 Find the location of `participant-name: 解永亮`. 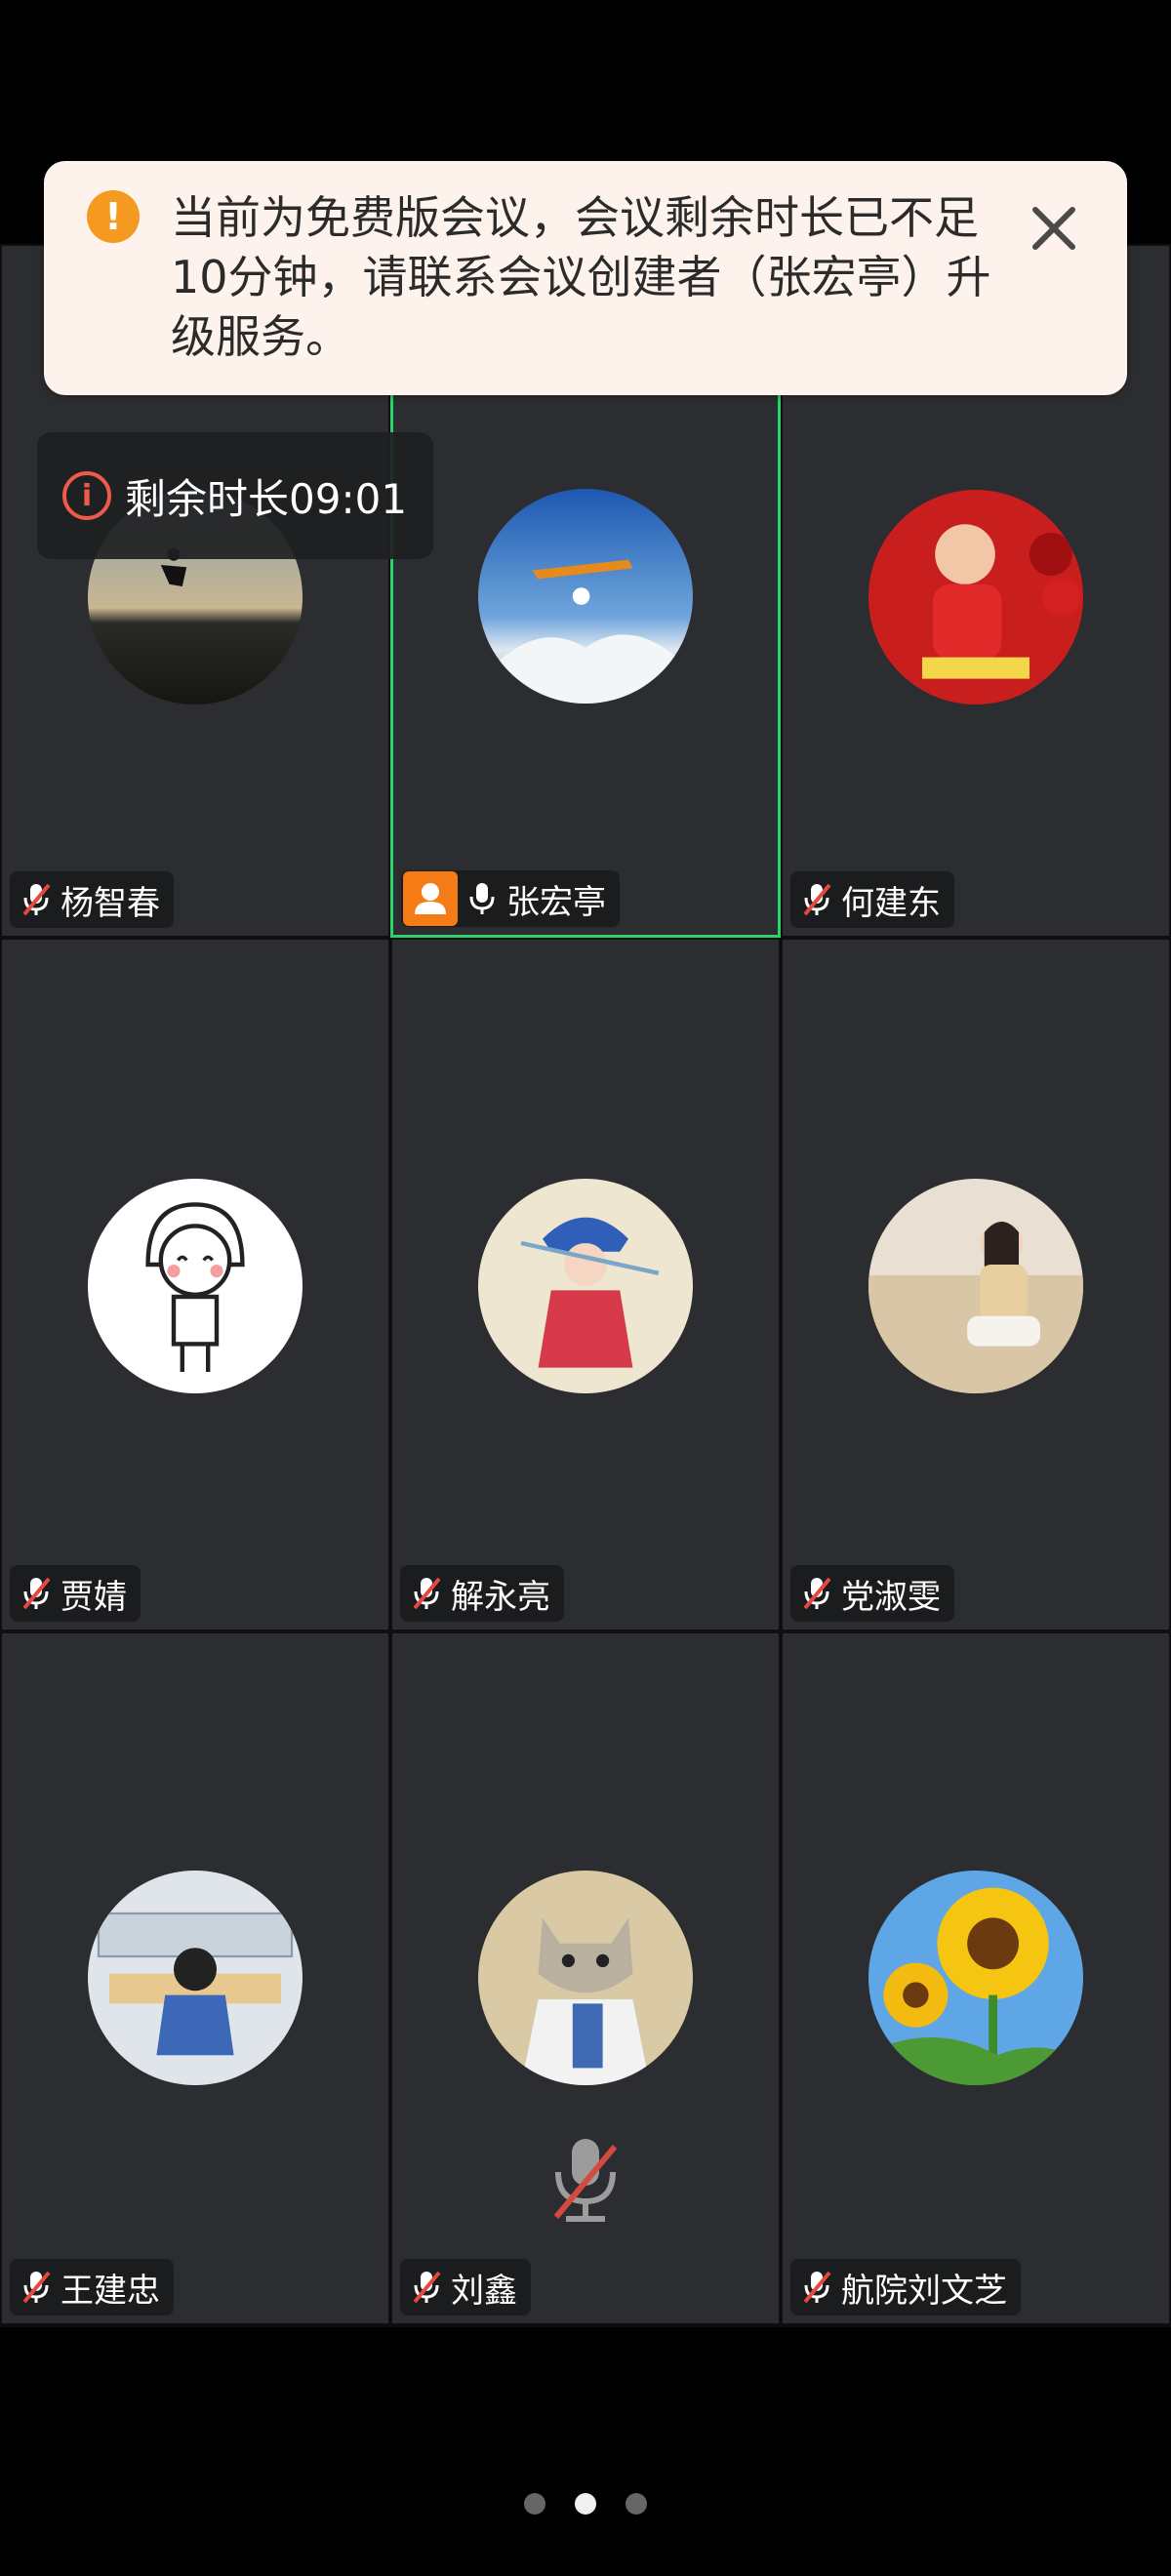

participant-name: 解永亮 is located at coordinates (500, 1597).